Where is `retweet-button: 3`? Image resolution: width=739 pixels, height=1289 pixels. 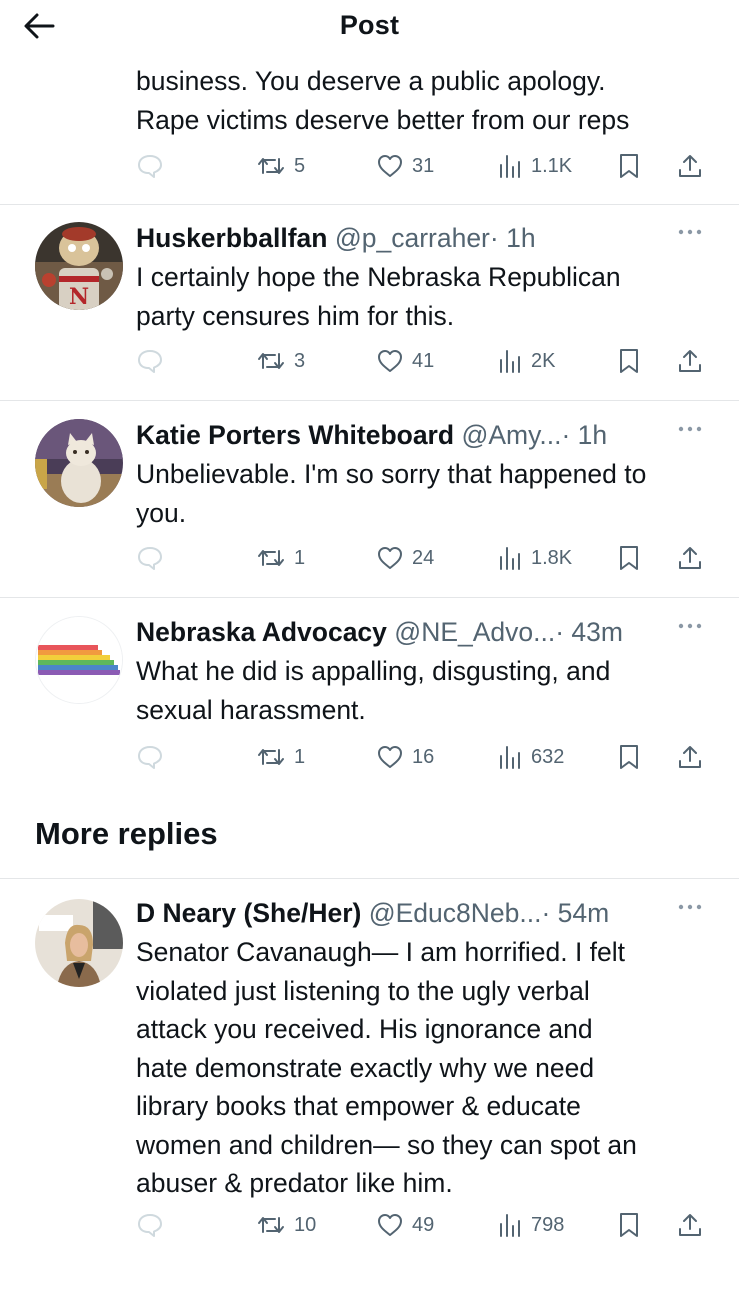
retweet-button: 3 is located at coordinates (280, 361).